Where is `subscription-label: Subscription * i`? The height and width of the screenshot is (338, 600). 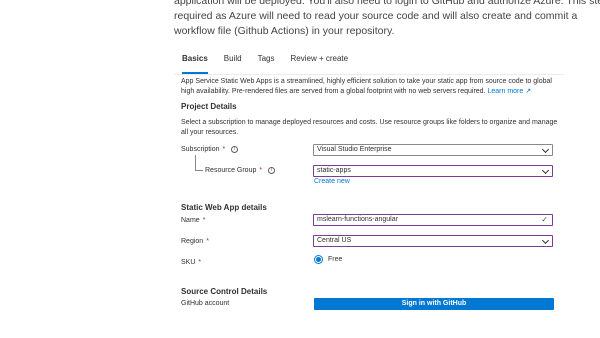
subscription-label: Subscription * i is located at coordinates (210, 149).